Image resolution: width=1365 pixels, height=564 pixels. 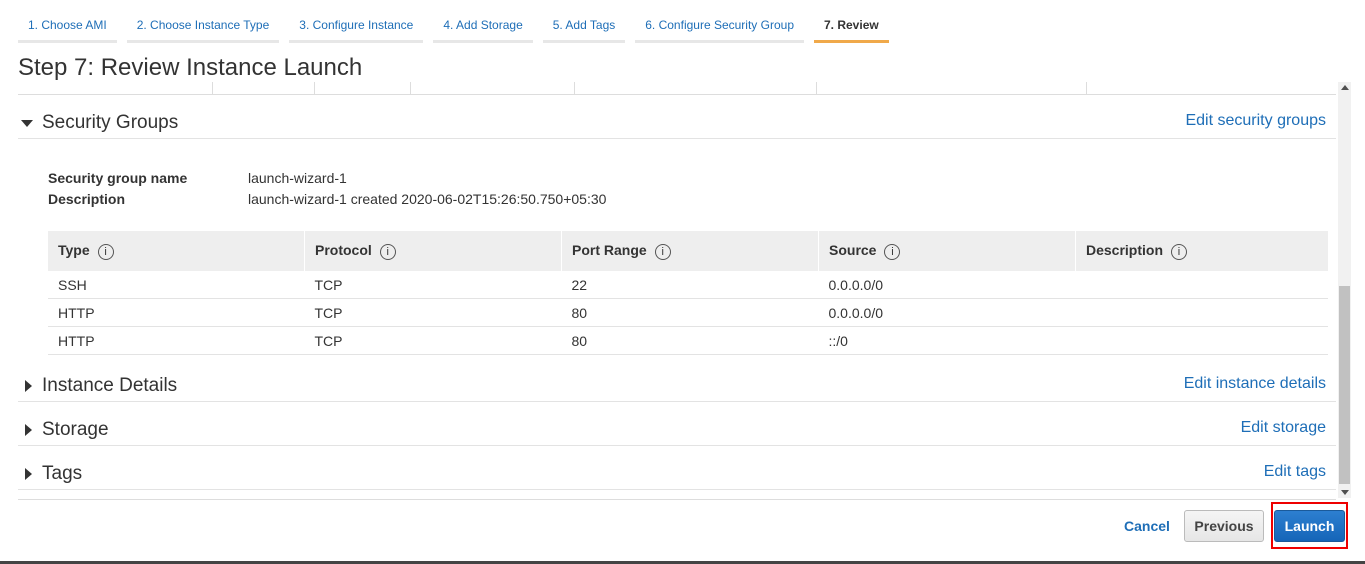 I want to click on description-label: Description, so click(x=87, y=199).